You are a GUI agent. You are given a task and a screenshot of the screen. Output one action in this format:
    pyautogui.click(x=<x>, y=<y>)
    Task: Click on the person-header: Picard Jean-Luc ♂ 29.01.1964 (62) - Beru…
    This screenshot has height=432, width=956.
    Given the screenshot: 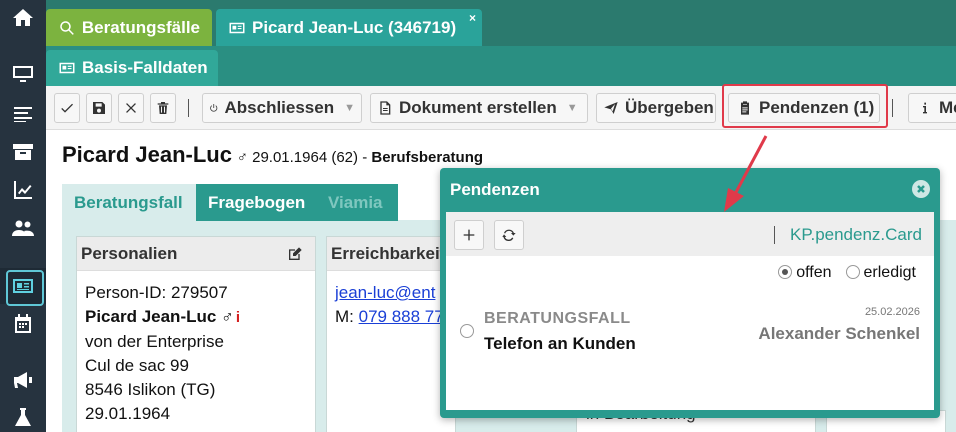 What is the action you would take?
    pyautogui.click(x=272, y=155)
    